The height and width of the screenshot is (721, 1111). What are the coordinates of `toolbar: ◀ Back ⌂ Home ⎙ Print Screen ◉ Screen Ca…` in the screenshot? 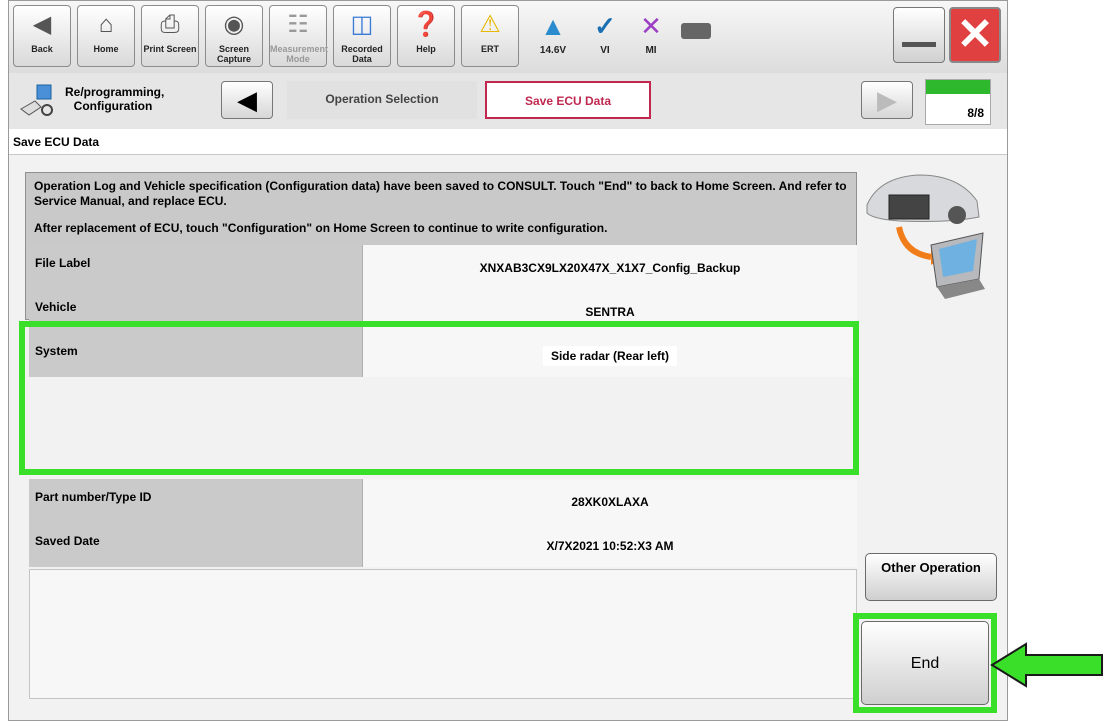 It's located at (508, 37).